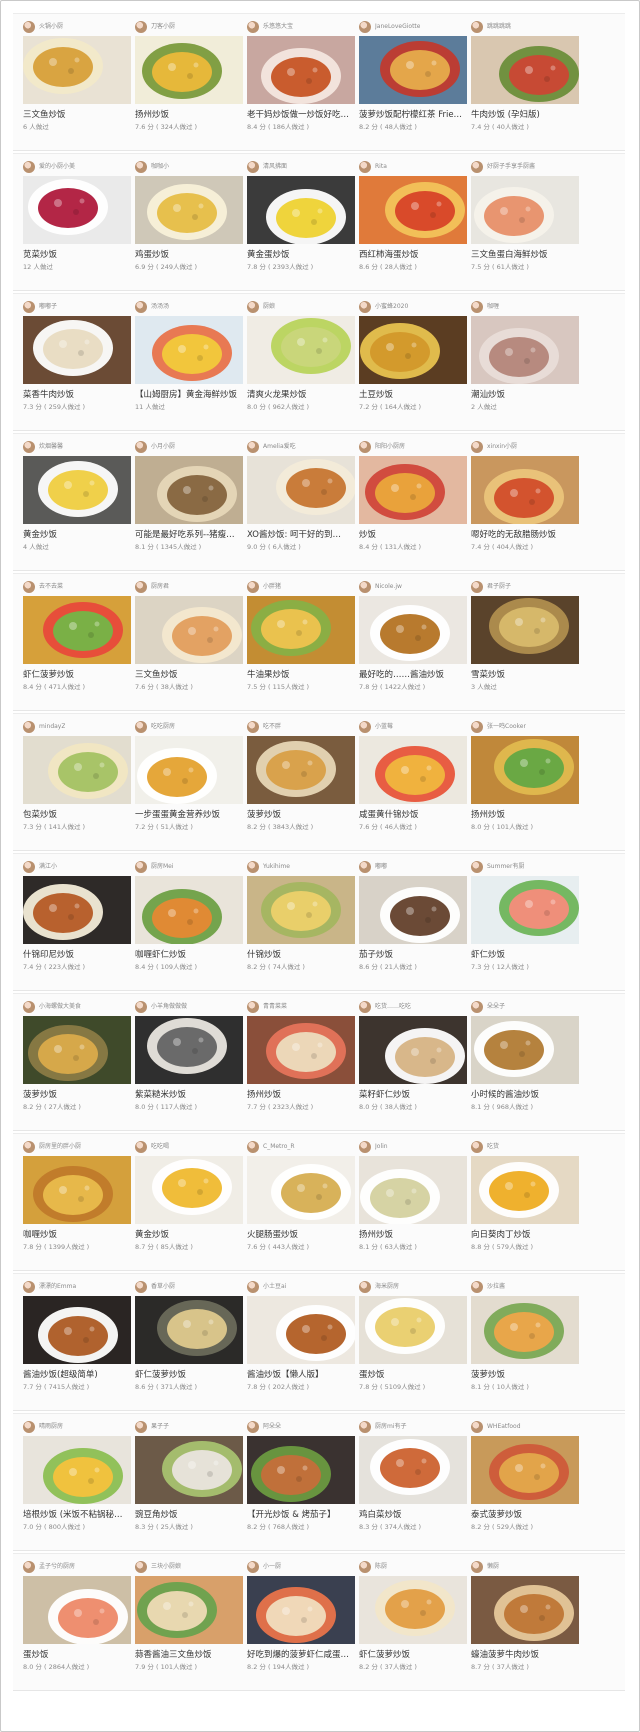 This screenshot has width=640, height=1732. I want to click on recipe-card: Jolin 扬州炒饭 8.1 分 ( 63人做过 ), so click(413, 1201).